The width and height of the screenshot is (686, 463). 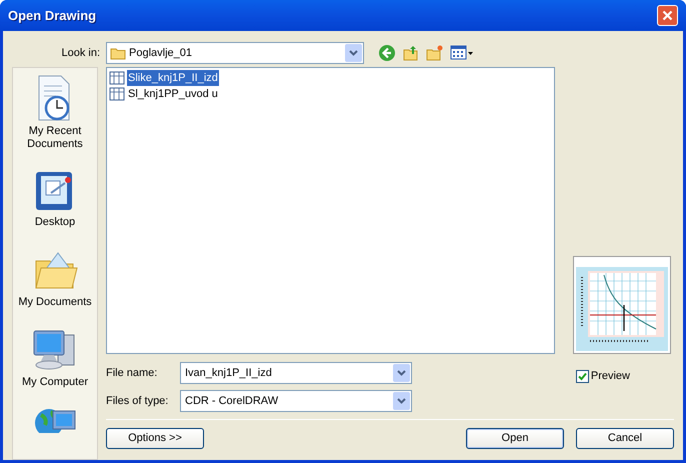 I want to click on look-in-label: Look in:, so click(x=80, y=53).